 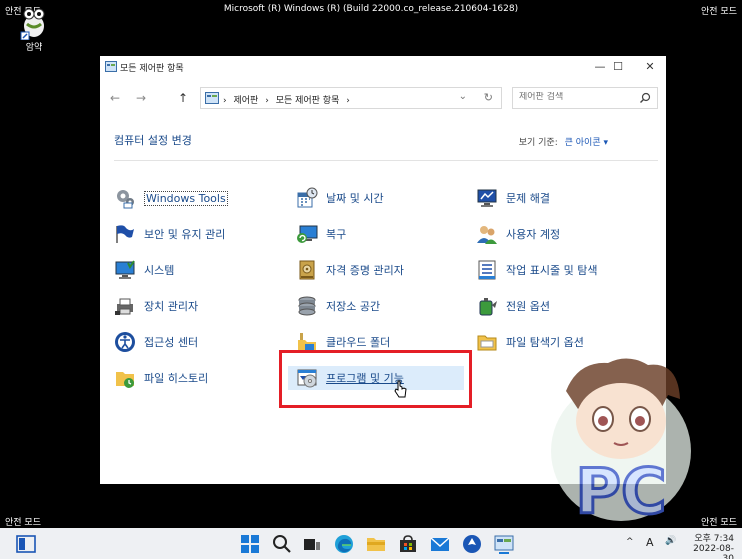 I want to click on watermark-text: PC, so click(x=621, y=491).